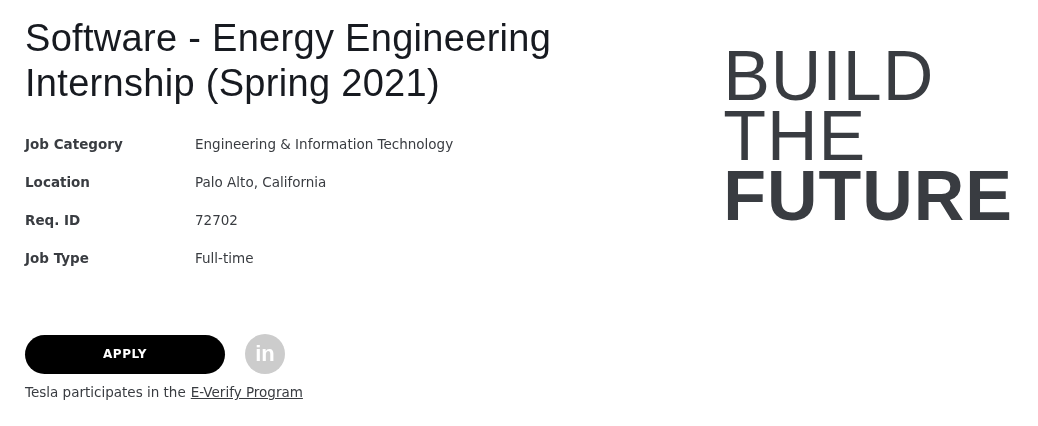 Image resolution: width=1038 pixels, height=426 pixels. Describe the element at coordinates (217, 220) in the screenshot. I see `detail-value: 72702` at that location.